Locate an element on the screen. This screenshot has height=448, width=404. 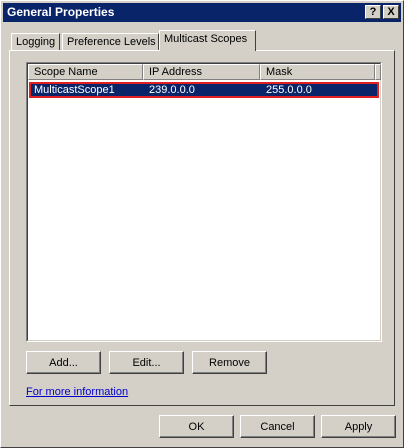
column-header-mask: Mask is located at coordinates (317, 72).